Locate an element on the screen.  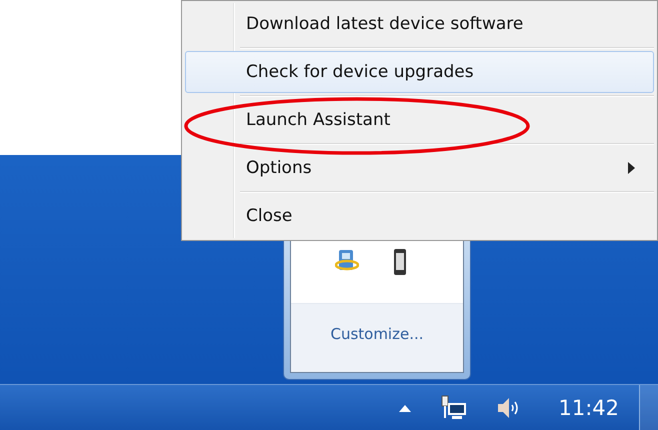
menu-item: Launch Assistant is located at coordinates (419, 120).